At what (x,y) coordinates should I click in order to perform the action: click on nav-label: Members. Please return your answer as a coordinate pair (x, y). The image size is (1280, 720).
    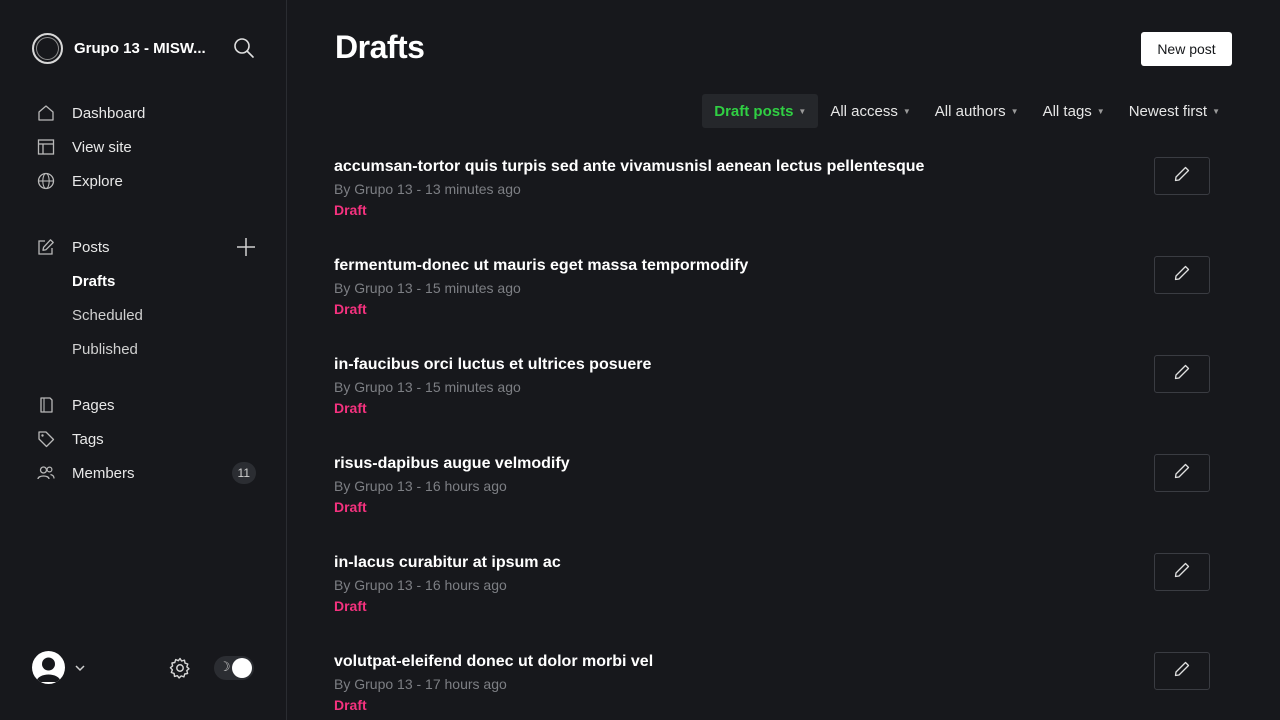
    Looking at the image, I should click on (103, 473).